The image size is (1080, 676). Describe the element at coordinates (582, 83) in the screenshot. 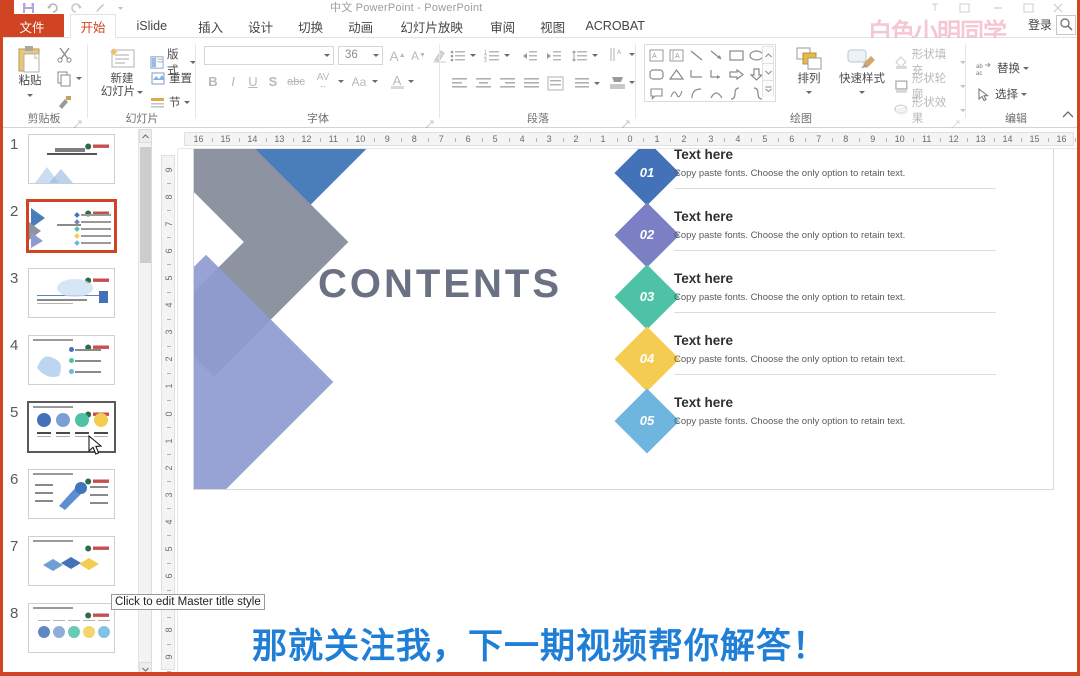

I see `columns-button` at that location.